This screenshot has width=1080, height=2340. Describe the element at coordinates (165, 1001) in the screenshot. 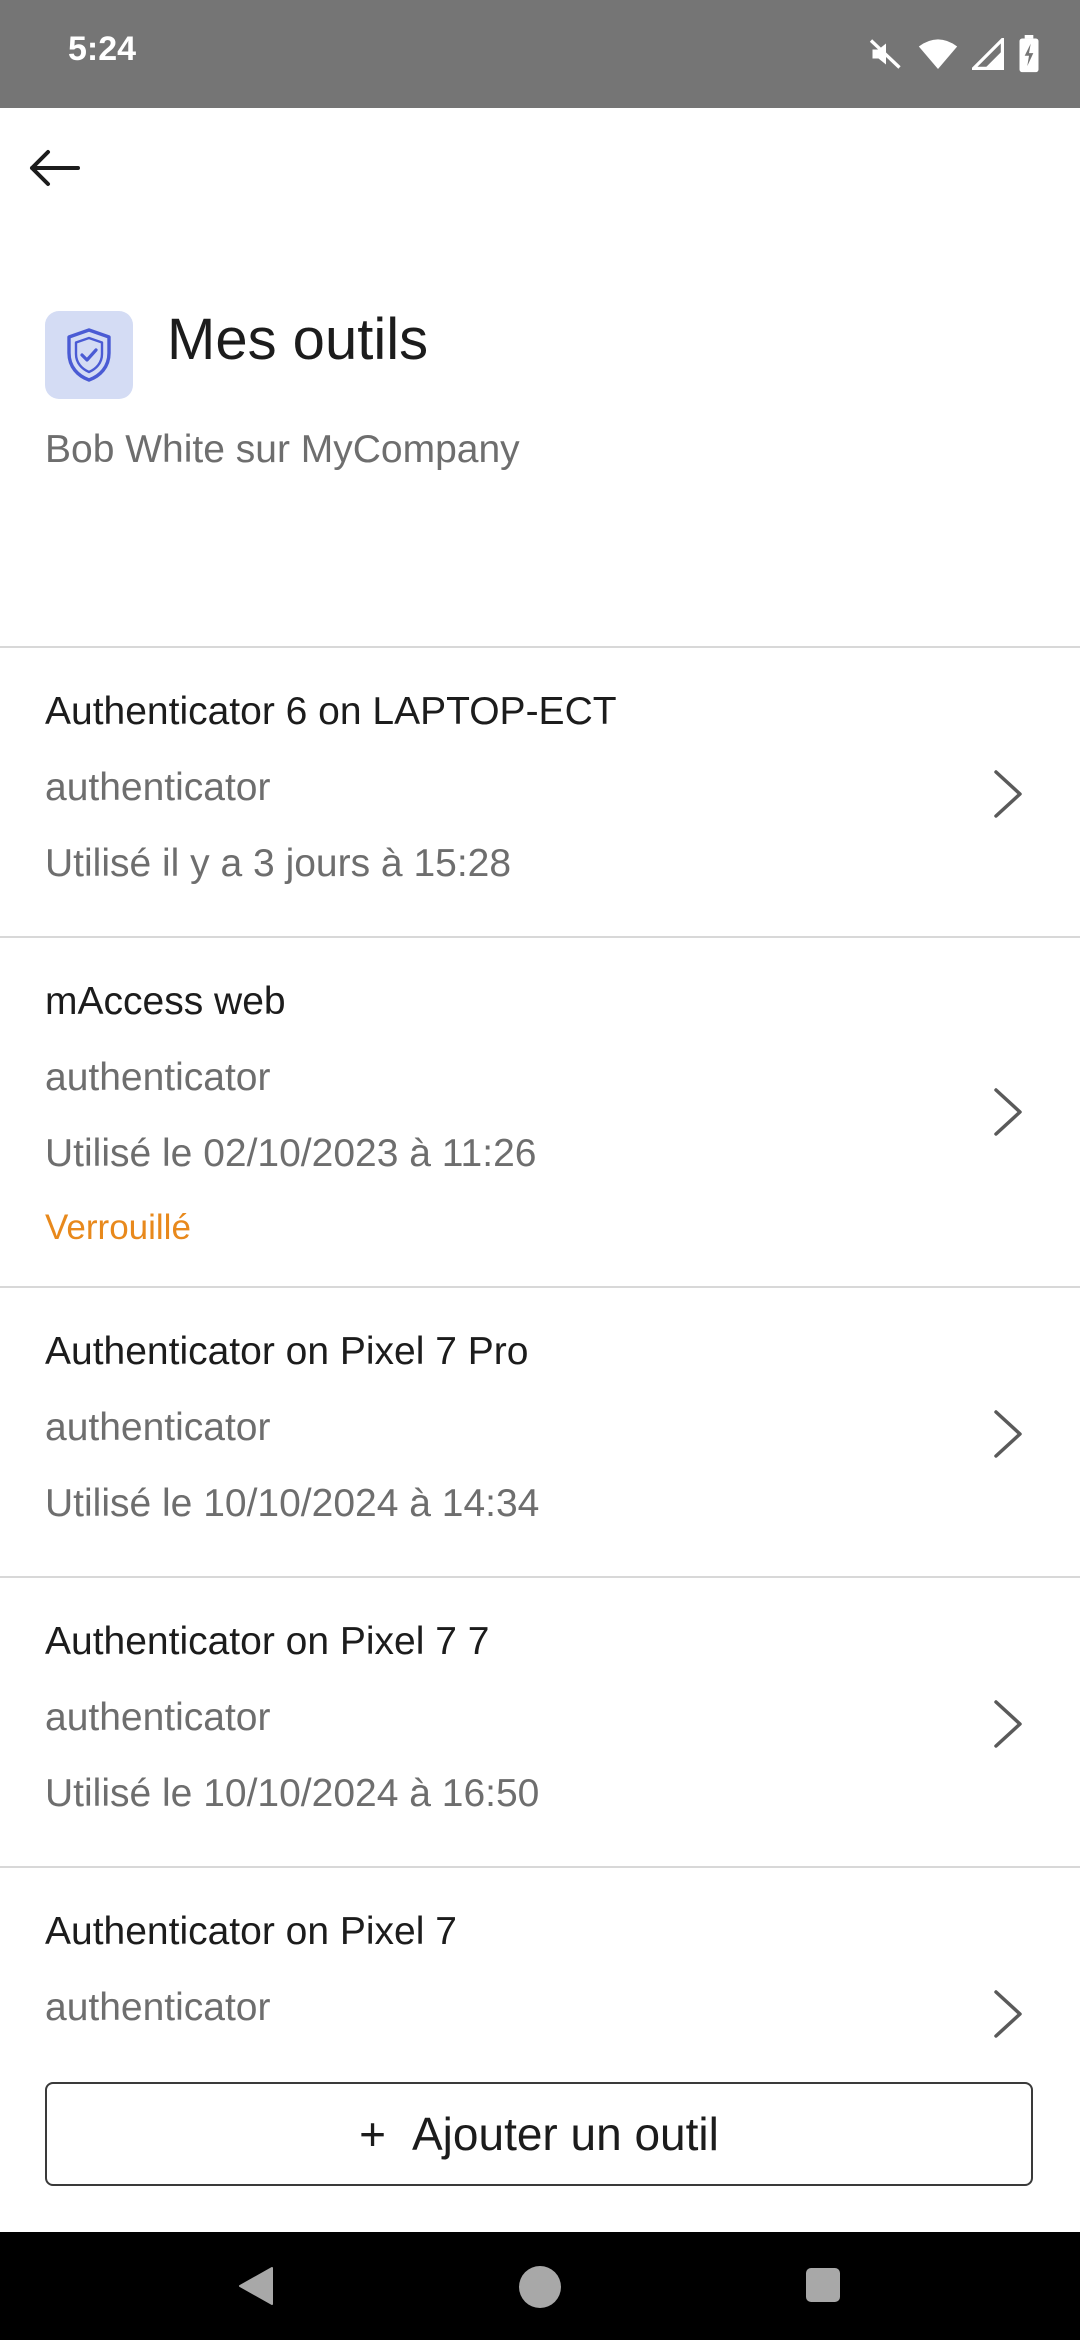

I see `tool-title: mAccess web` at that location.